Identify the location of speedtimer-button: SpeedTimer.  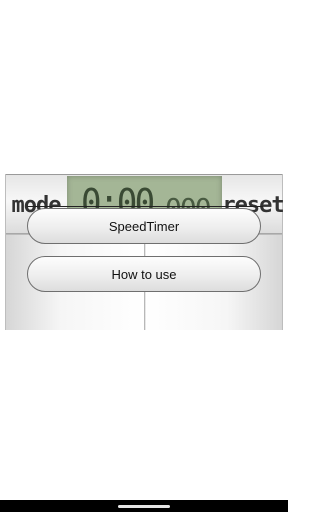
(144, 226).